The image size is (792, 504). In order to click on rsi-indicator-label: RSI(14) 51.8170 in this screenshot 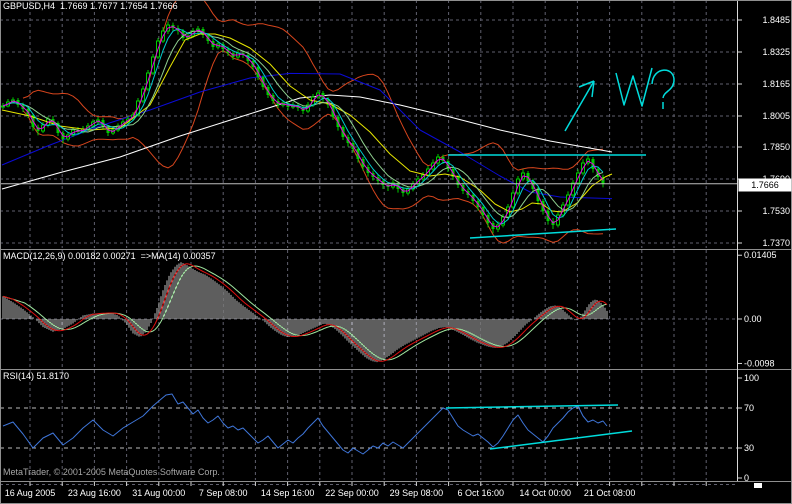, I will do `click(36, 376)`.